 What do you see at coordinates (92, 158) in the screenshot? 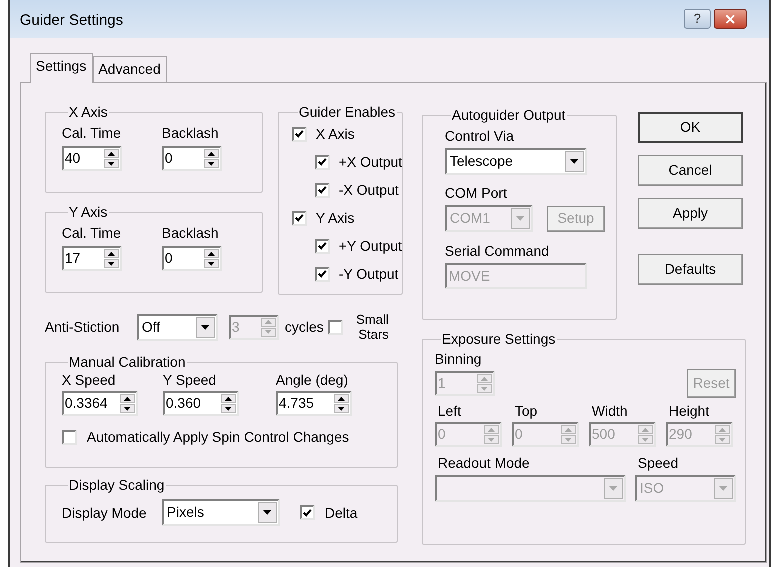
I see `spin-field: 40` at bounding box center [92, 158].